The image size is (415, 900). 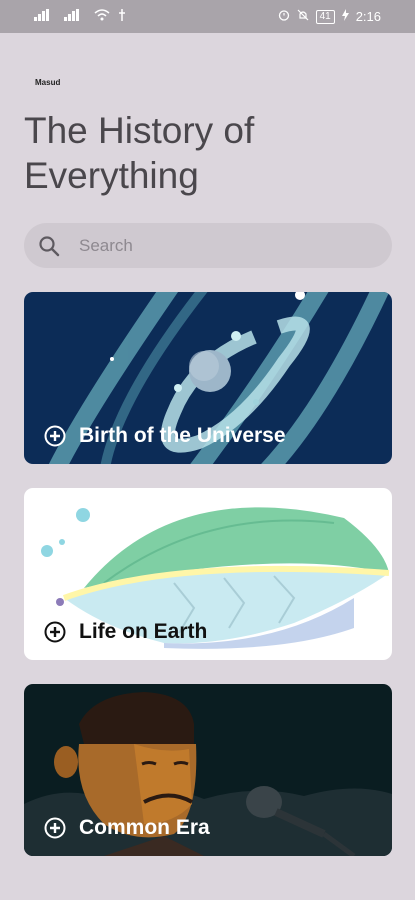 I want to click on wifi-icon, so click(x=102, y=16).